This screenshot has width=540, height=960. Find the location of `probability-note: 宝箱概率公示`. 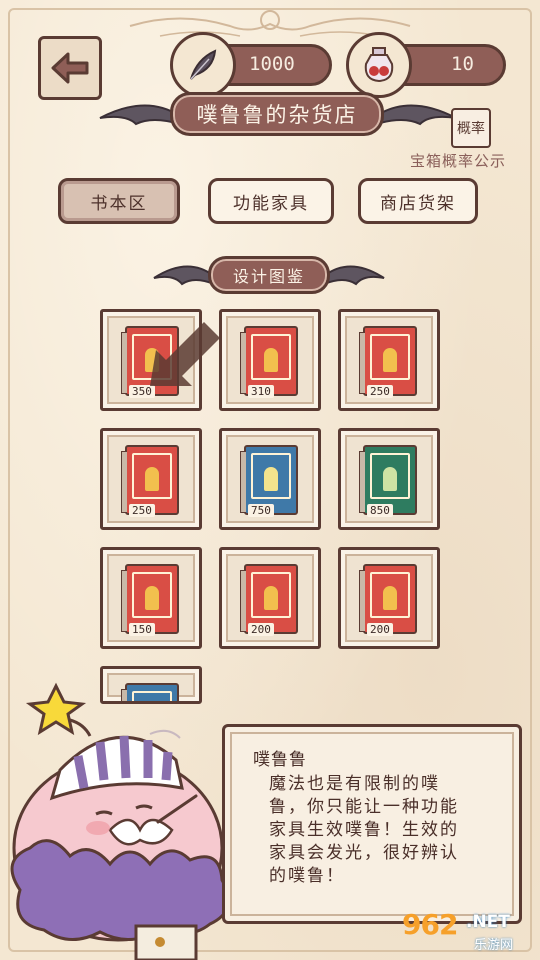

probability-note: 宝箱概率公示 is located at coordinates (458, 160).